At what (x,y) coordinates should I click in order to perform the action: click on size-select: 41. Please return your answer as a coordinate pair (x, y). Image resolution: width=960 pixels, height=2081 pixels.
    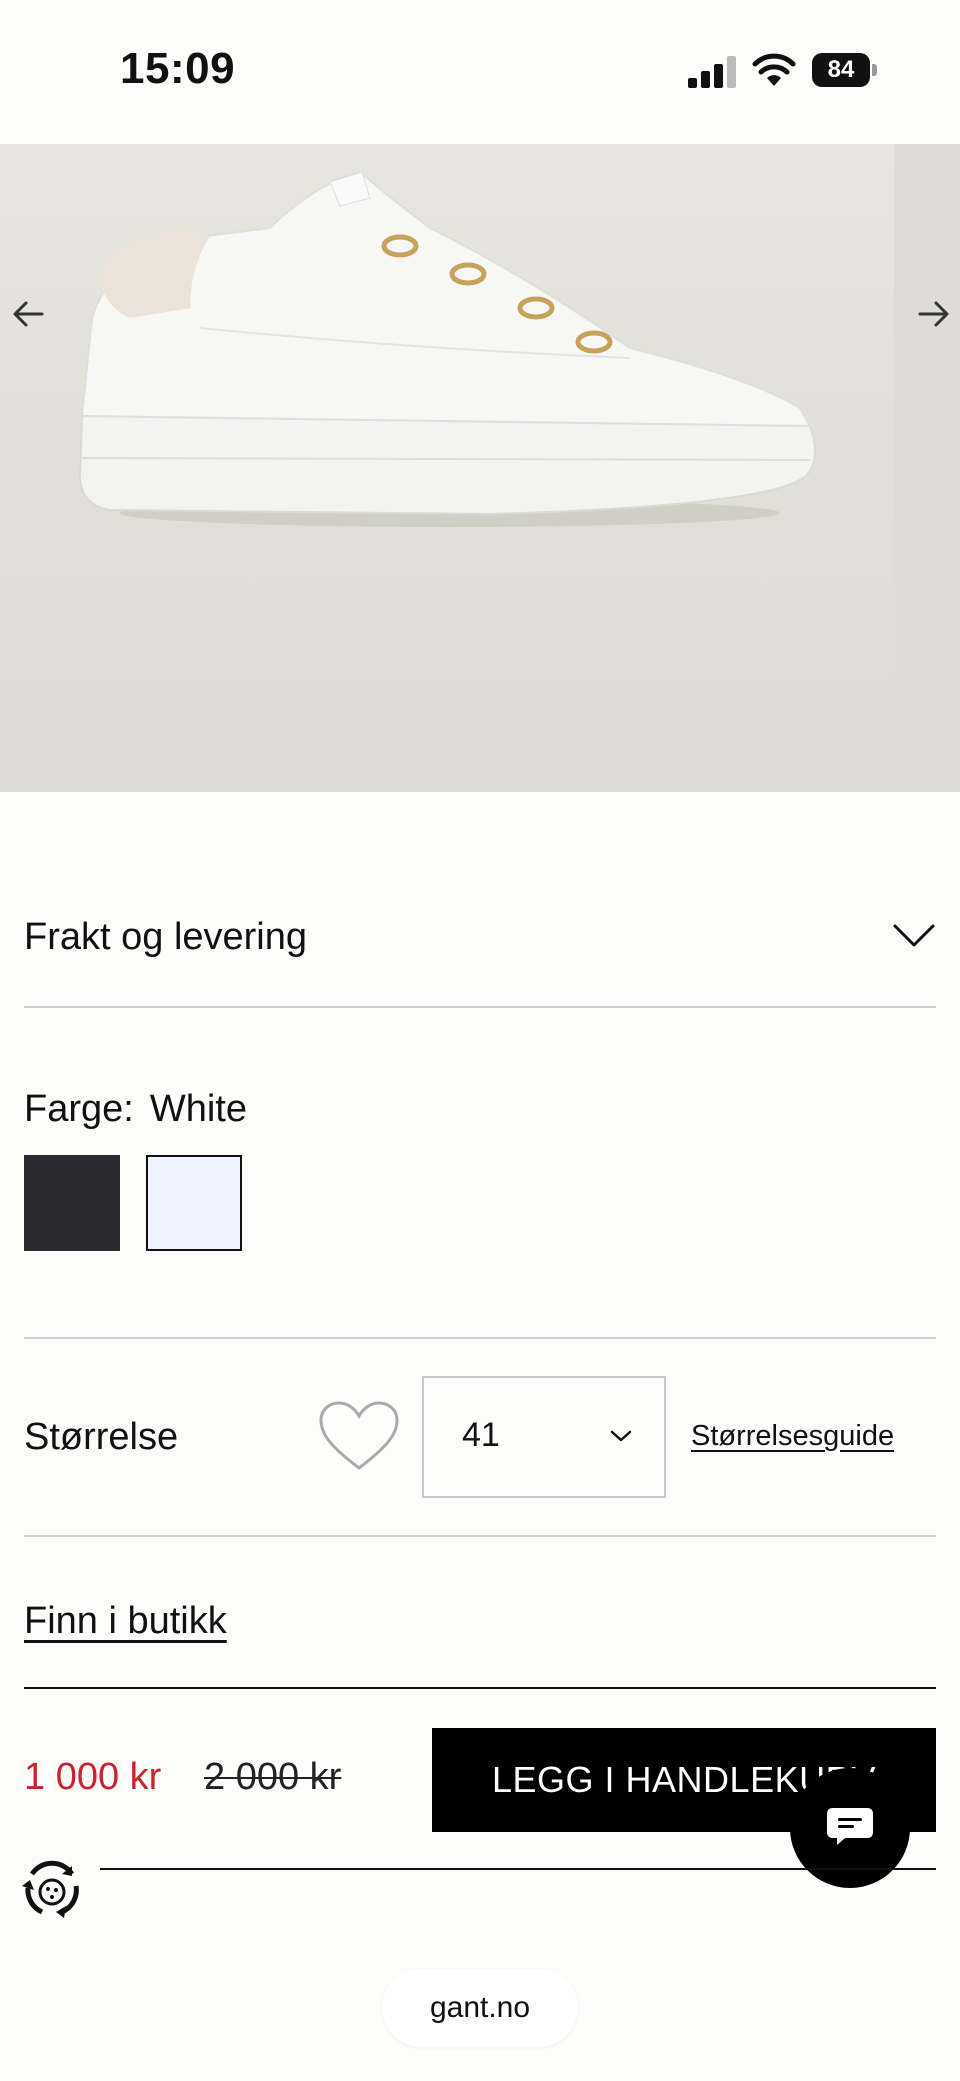
    Looking at the image, I should click on (544, 1437).